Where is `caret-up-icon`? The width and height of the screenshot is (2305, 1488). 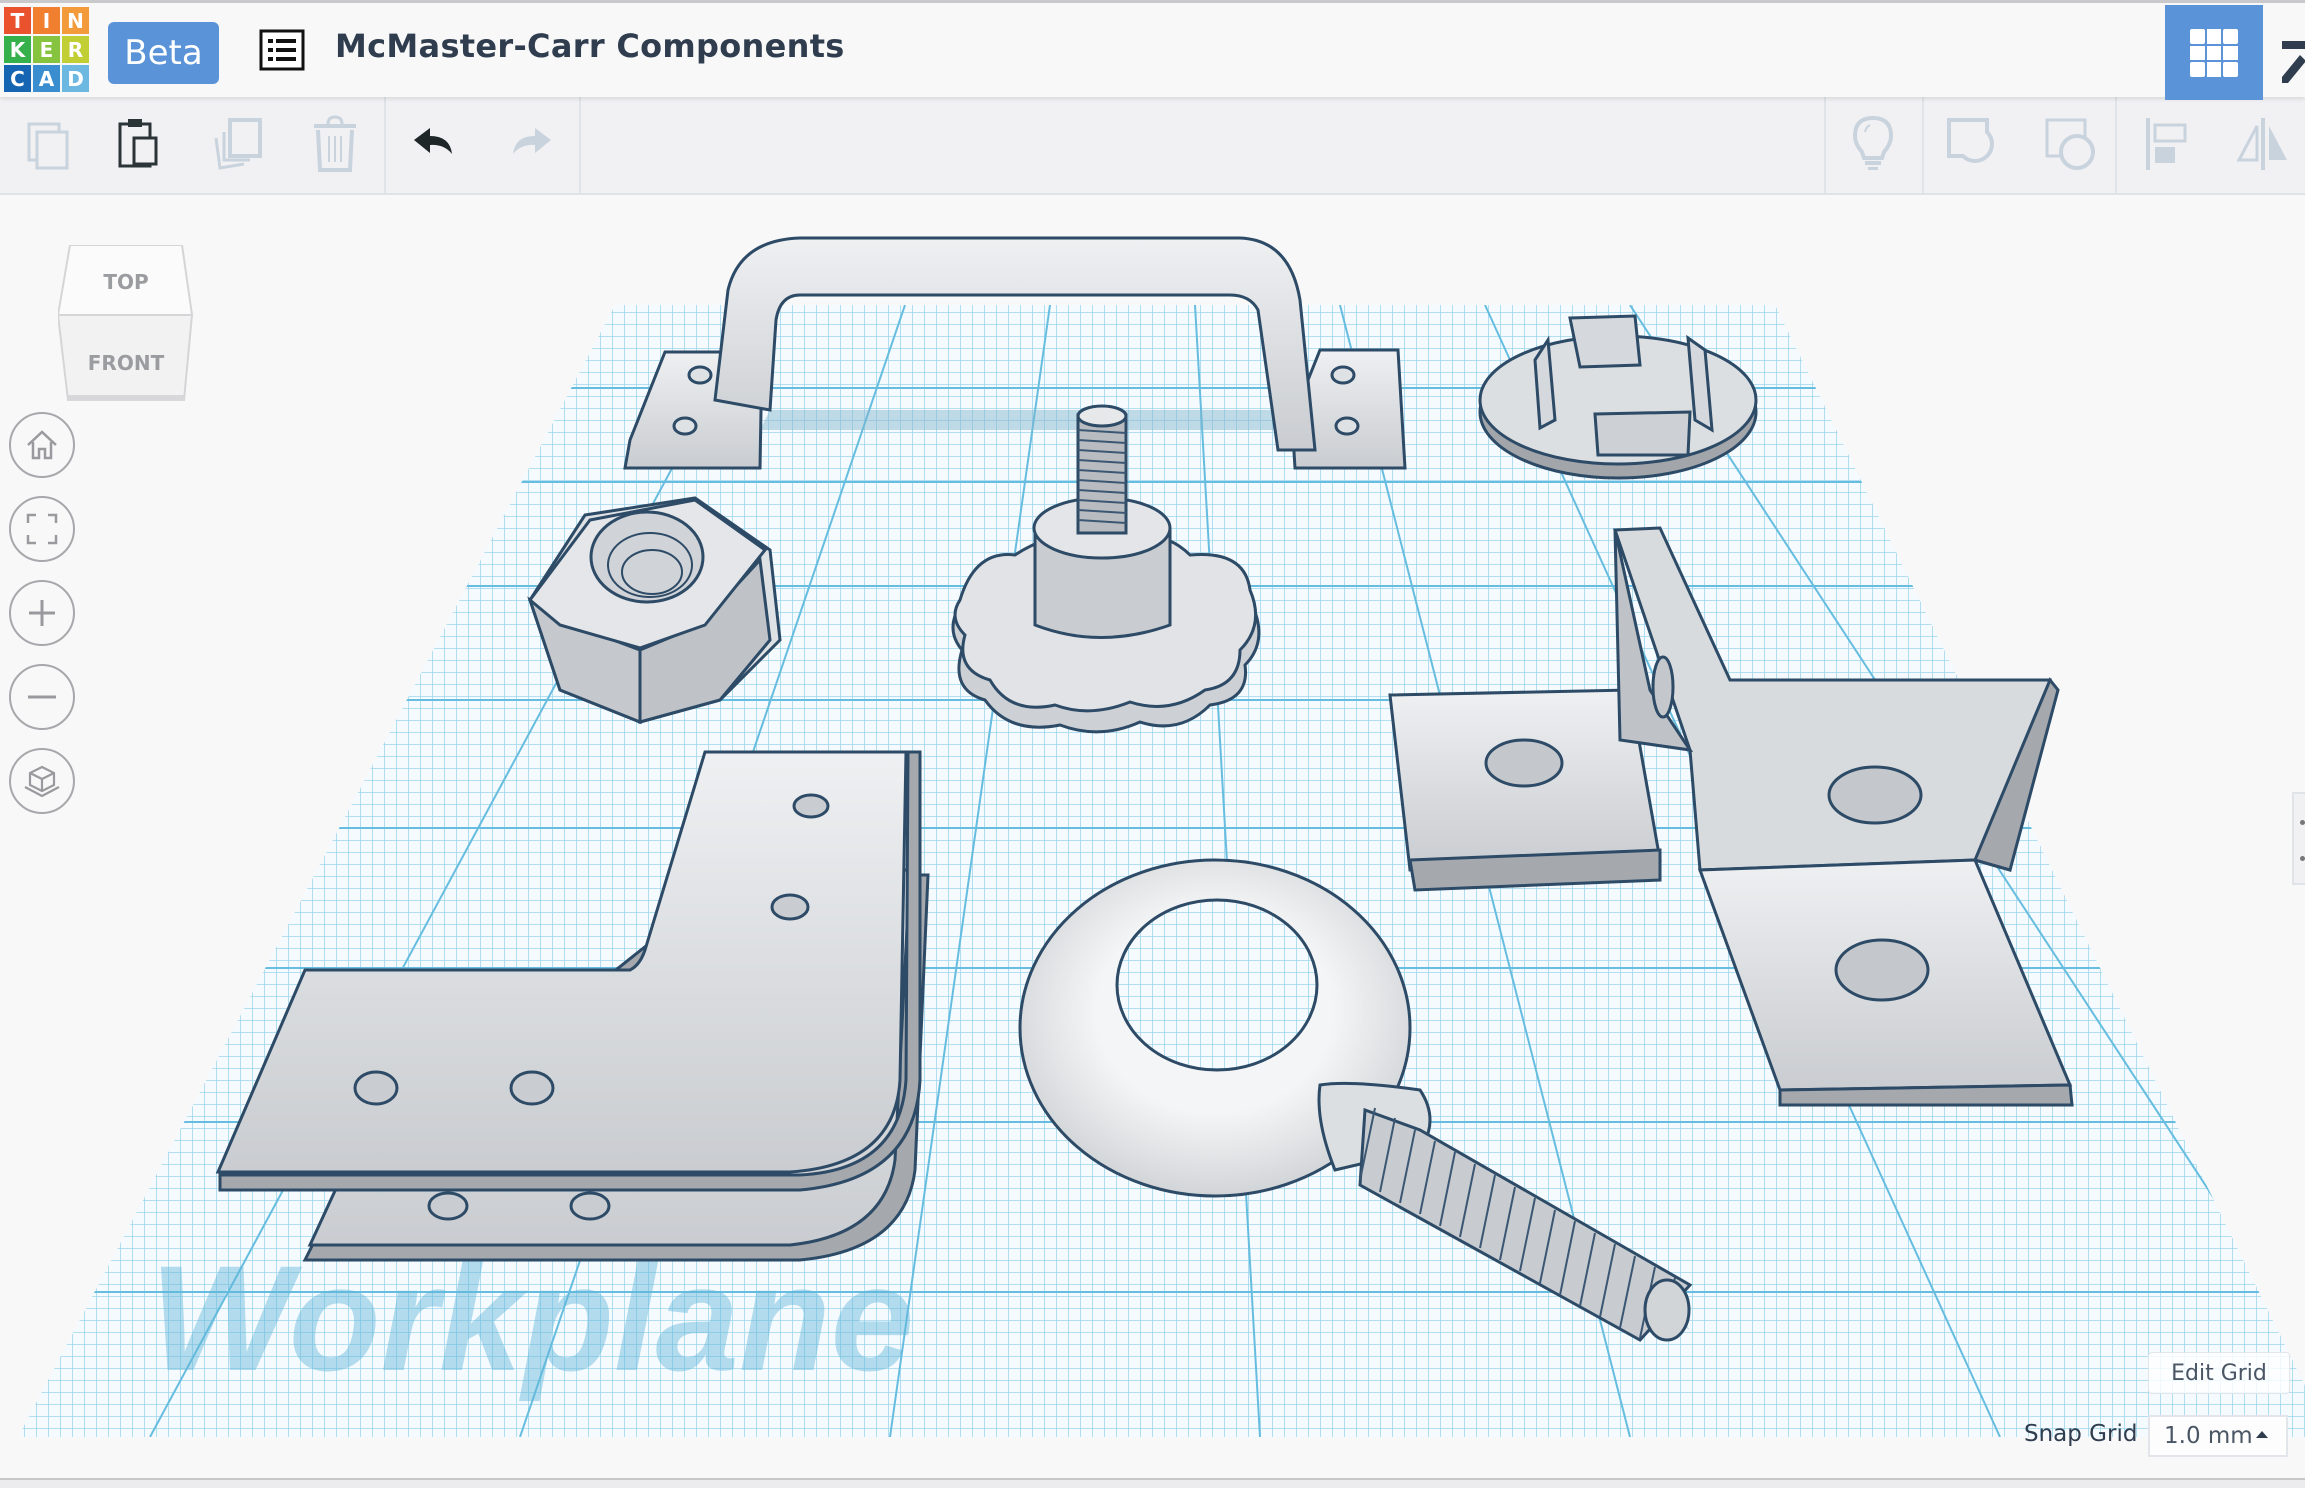
caret-up-icon is located at coordinates (2262, 1434).